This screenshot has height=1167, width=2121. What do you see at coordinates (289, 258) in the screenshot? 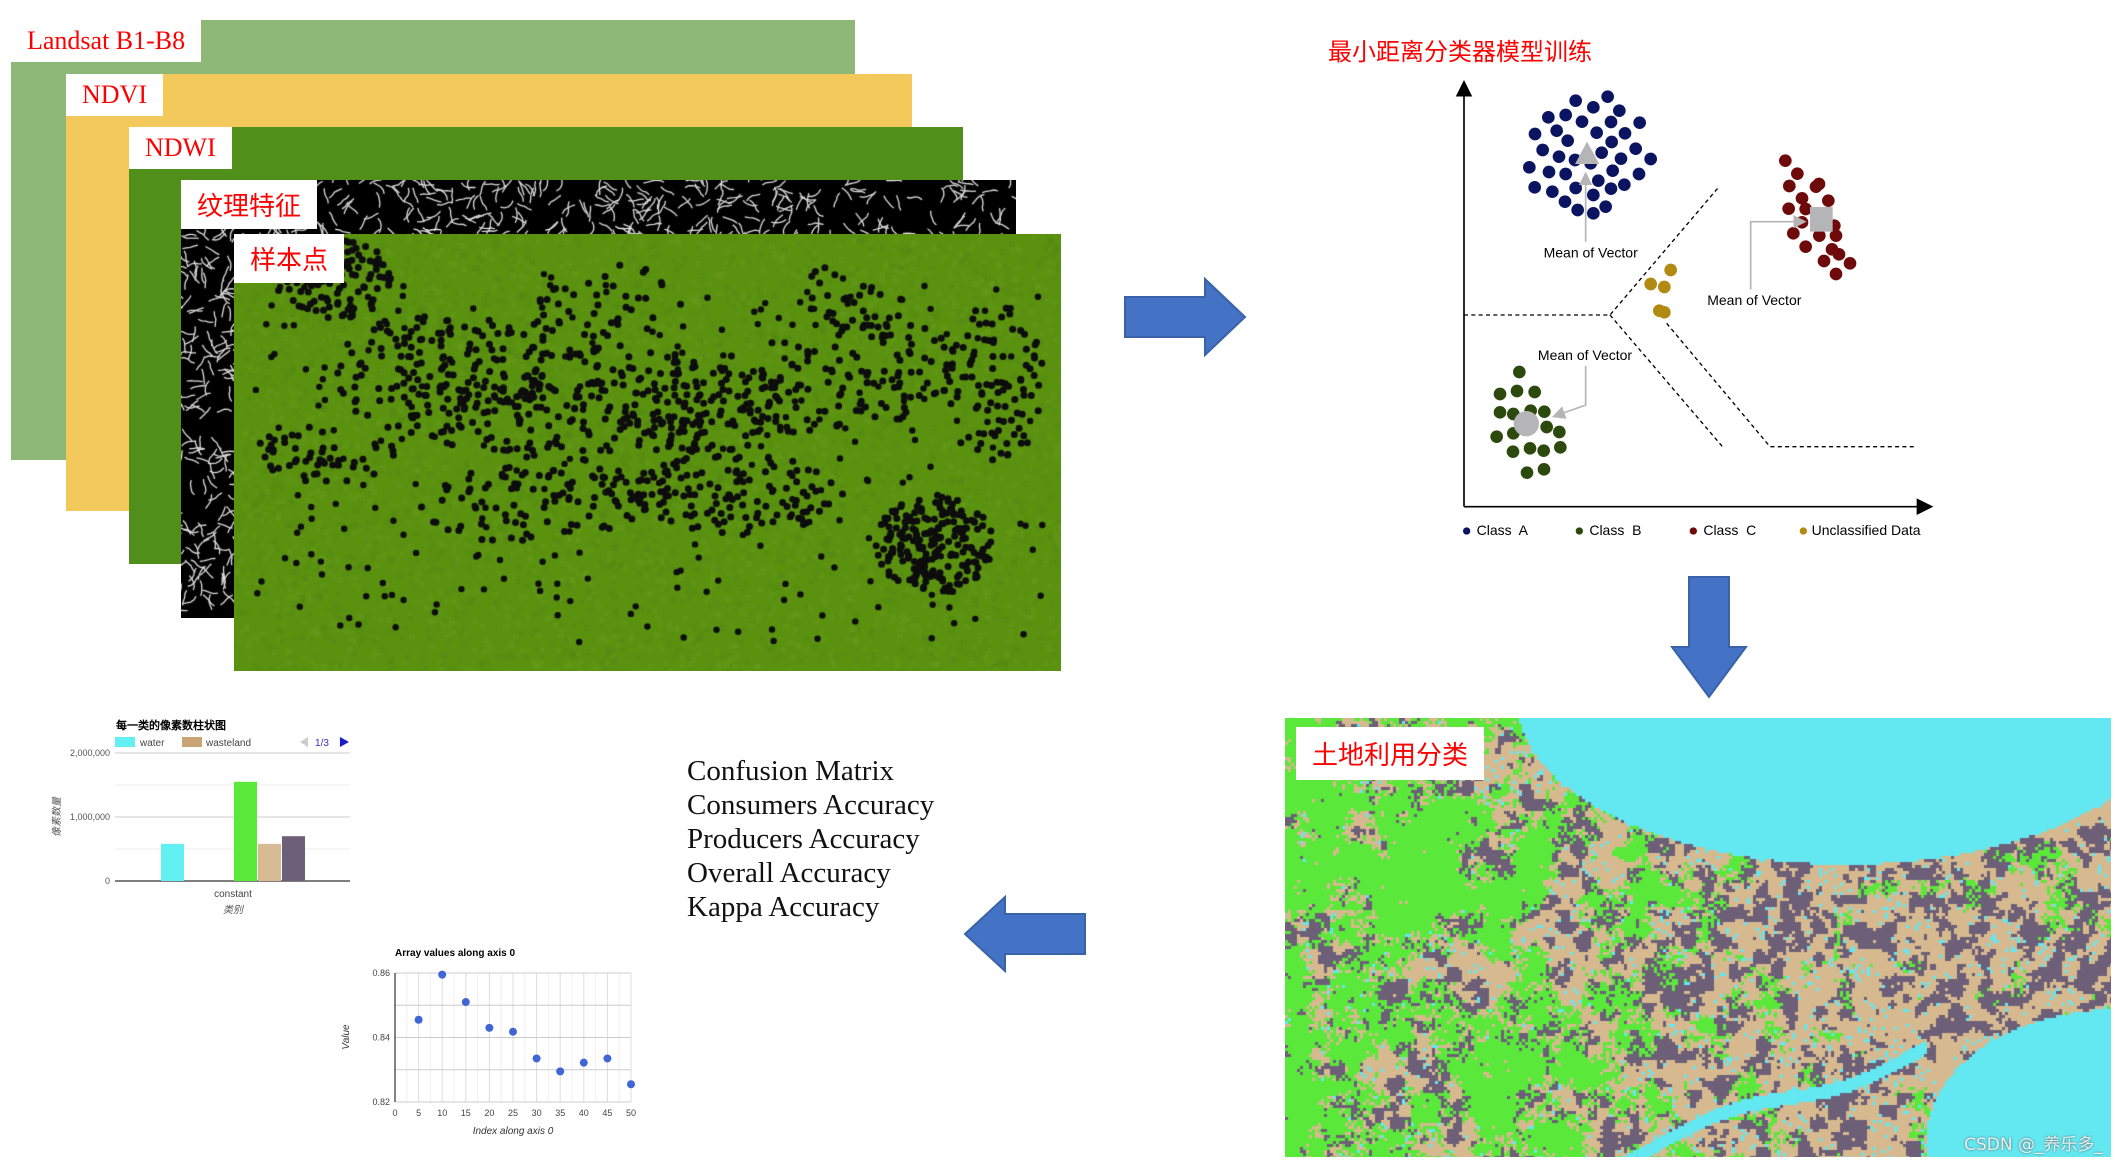
I see `layer-label: 样本点` at bounding box center [289, 258].